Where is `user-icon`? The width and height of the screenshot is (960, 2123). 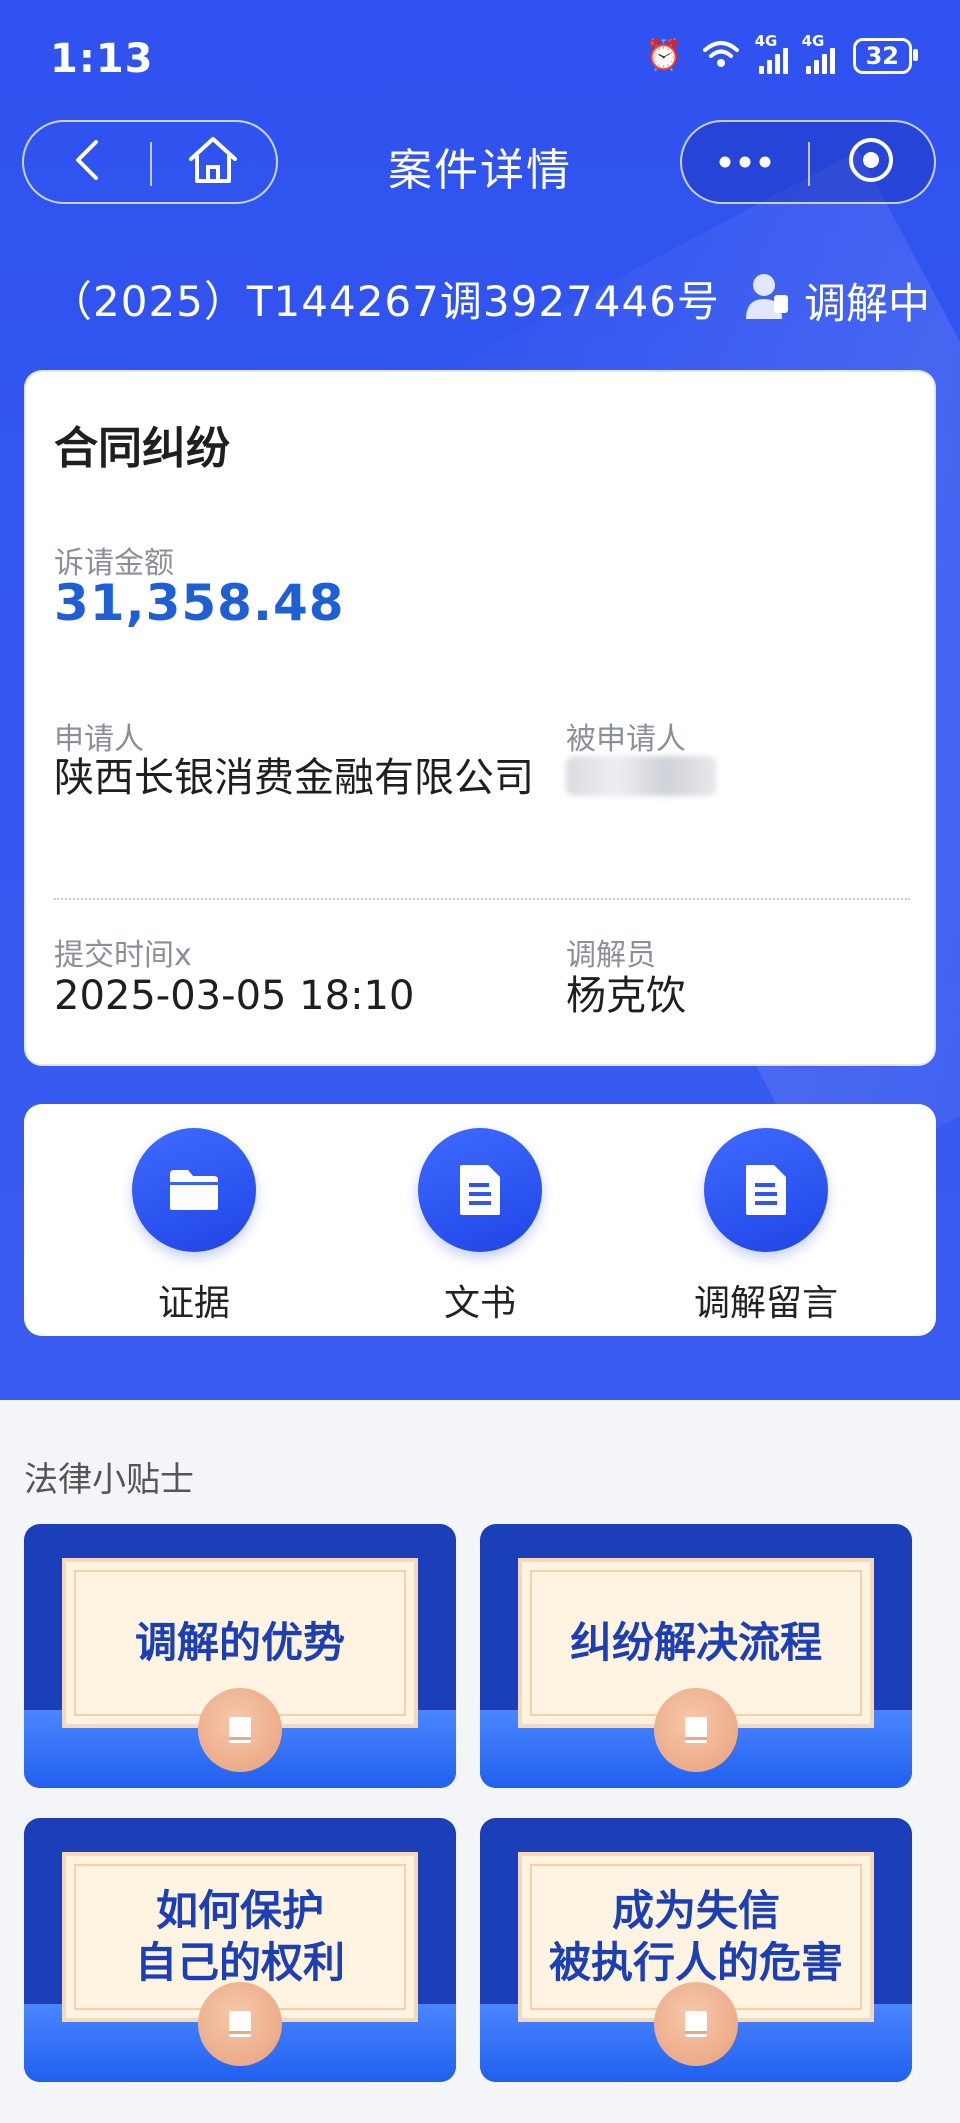 user-icon is located at coordinates (767, 301).